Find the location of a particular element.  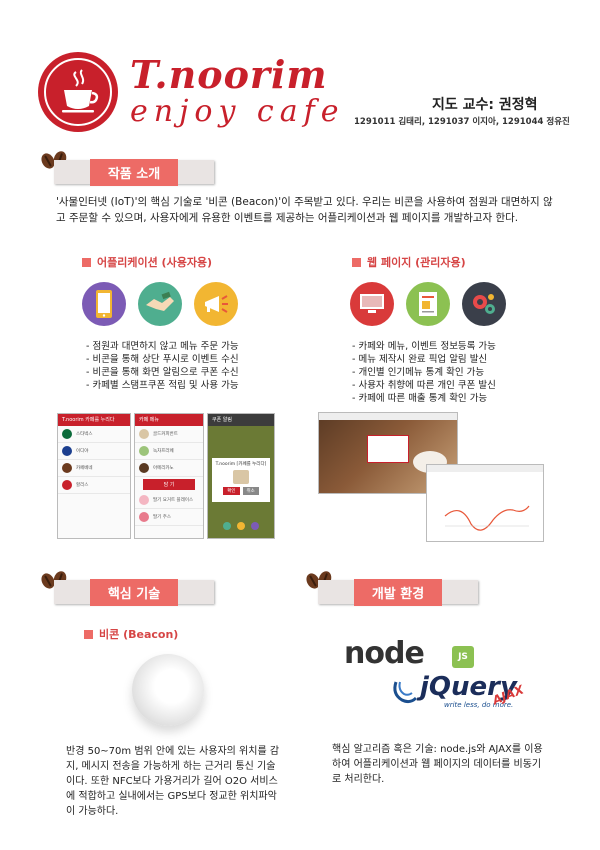

add-button: 담 기 is located at coordinates (169, 484).